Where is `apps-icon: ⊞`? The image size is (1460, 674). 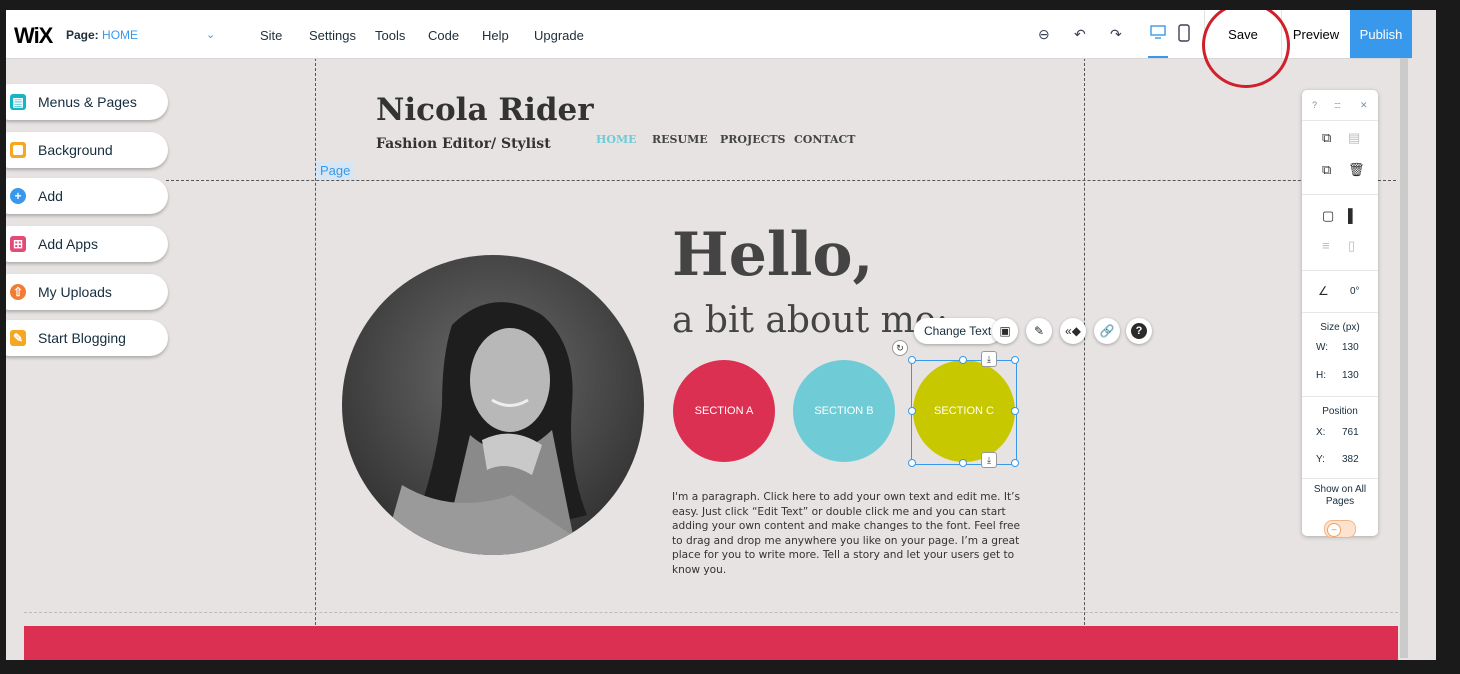
apps-icon: ⊞ is located at coordinates (18, 244).